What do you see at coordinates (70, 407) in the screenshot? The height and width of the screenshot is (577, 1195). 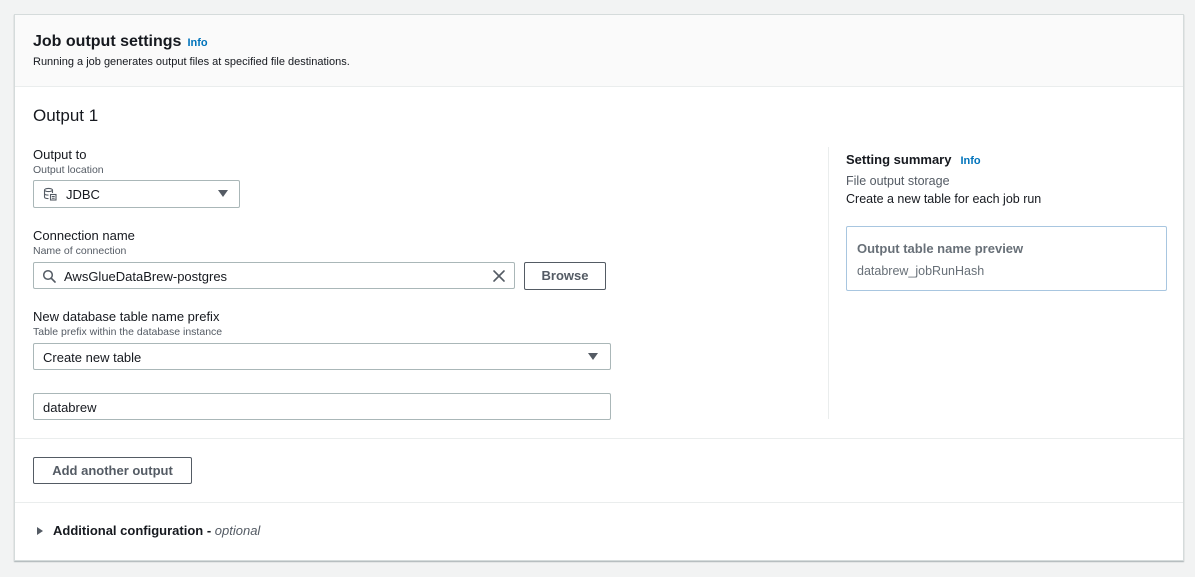 I see `table-prefix-input-value: databrew` at bounding box center [70, 407].